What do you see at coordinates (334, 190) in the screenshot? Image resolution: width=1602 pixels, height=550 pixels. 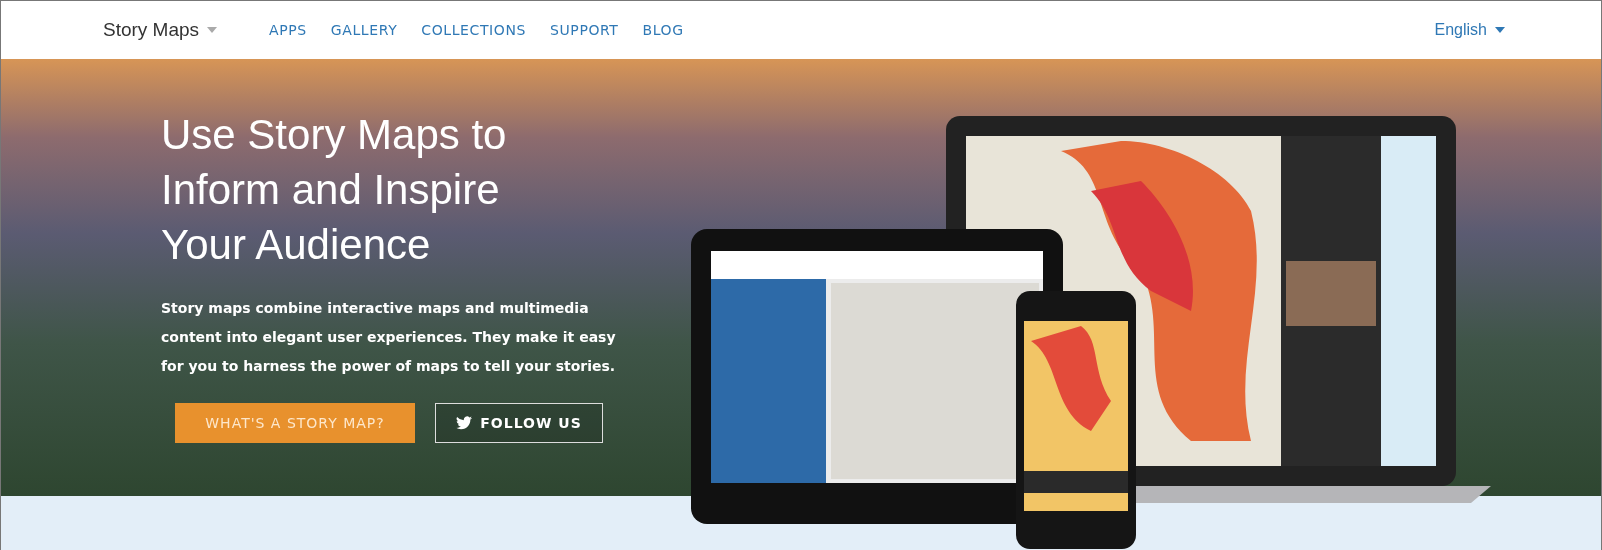 I see `hero-title: Use Story Maps to Inform and Inspire Your Audience` at bounding box center [334, 190].